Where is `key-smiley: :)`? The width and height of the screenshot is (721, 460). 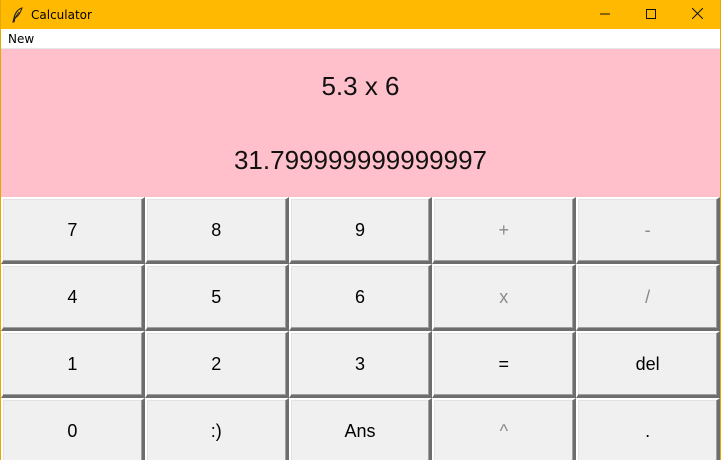
key-smiley: :) is located at coordinates (216, 429).